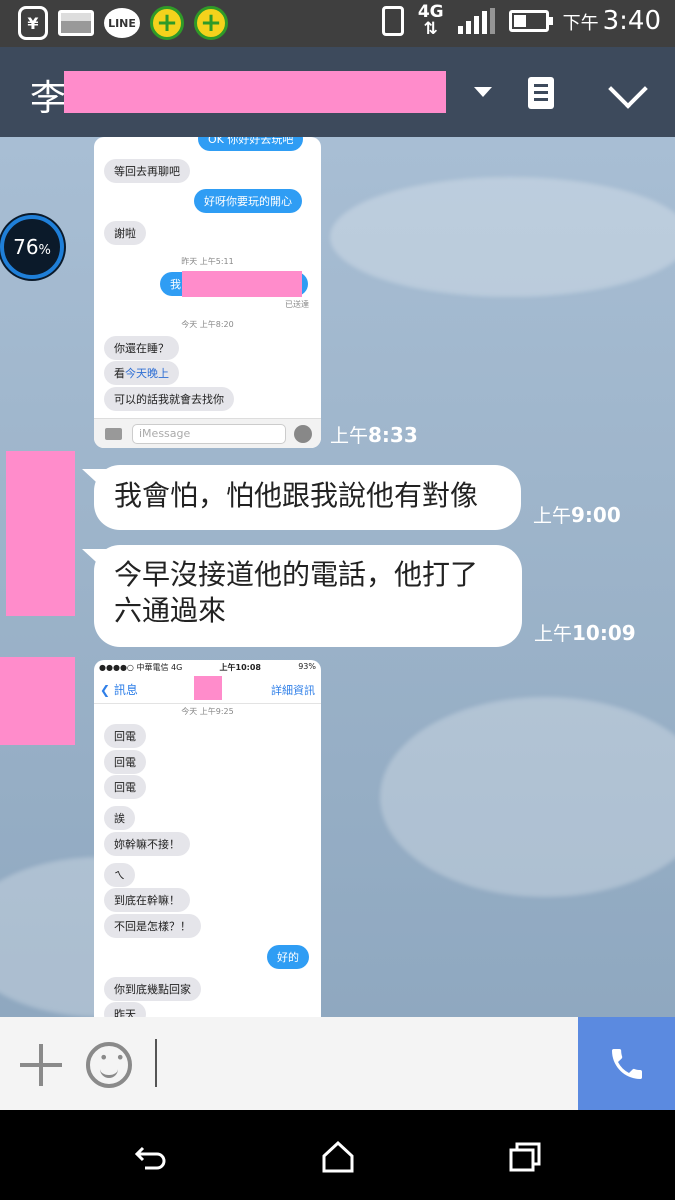 This screenshot has height=1200, width=675. Describe the element at coordinates (113, 434) in the screenshot. I see `camera-icon` at that location.